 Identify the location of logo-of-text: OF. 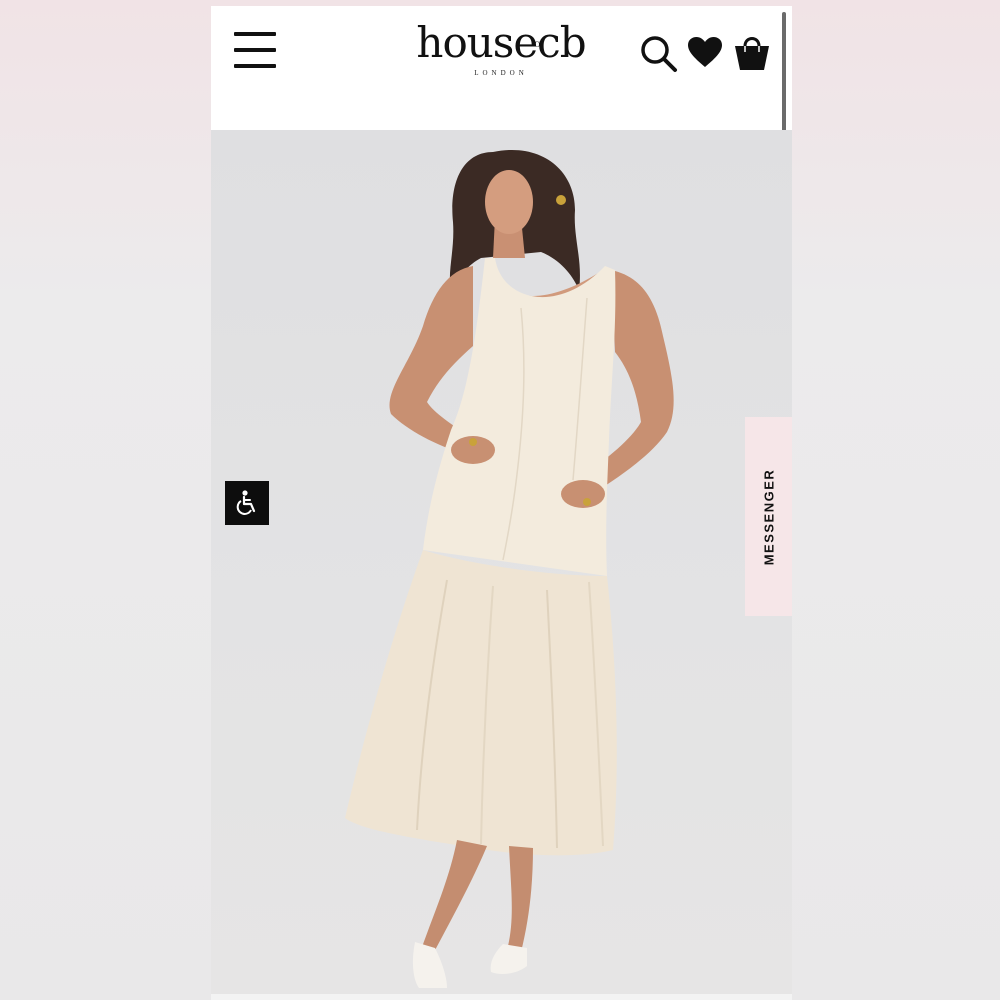
(538, 44).